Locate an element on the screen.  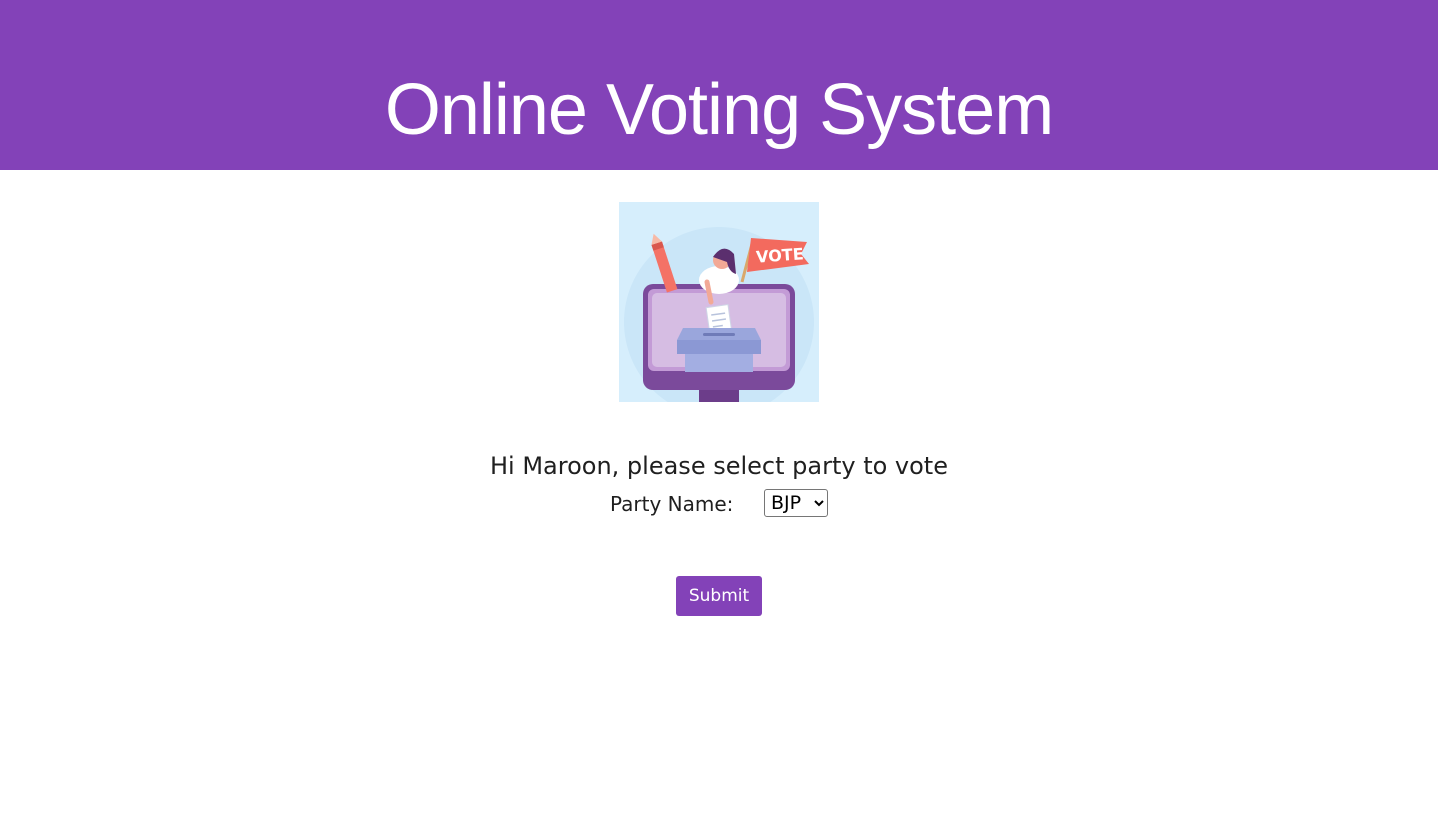
page-title: Online Voting System is located at coordinates (719, 110).